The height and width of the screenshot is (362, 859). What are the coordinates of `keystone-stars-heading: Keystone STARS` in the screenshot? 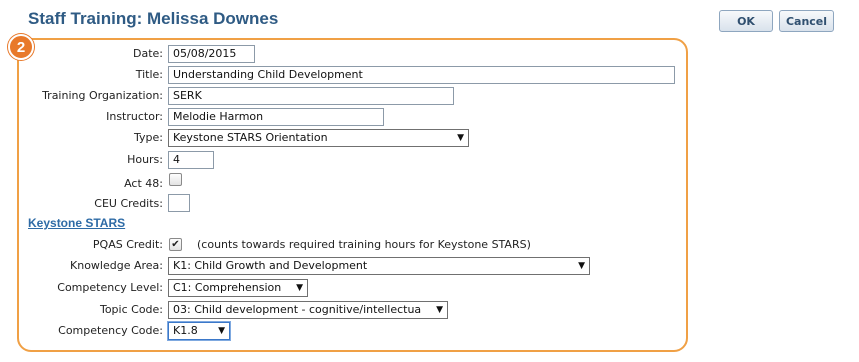 It's located at (76, 223).